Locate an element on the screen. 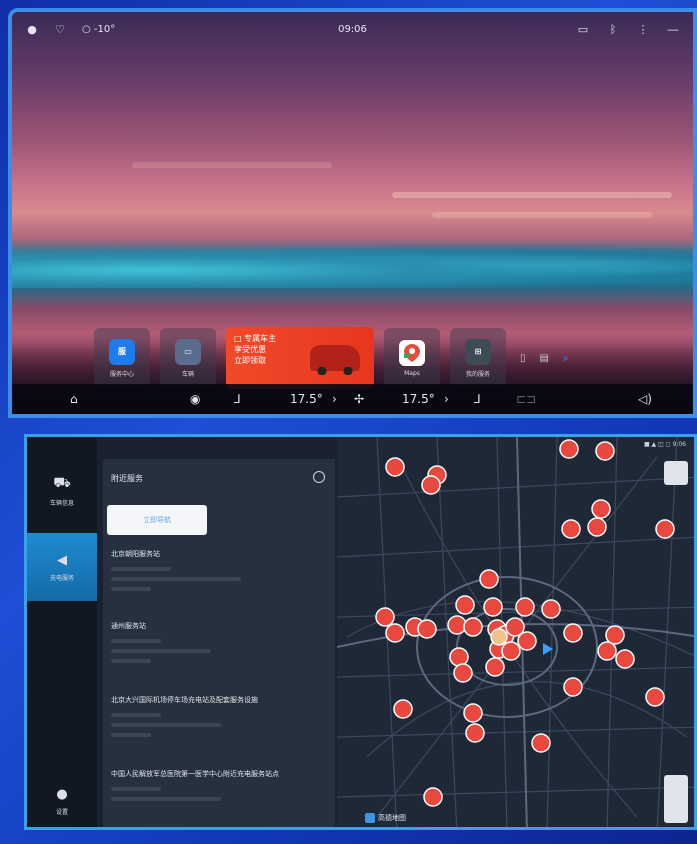 This screenshot has width=697, height=844. nav-item-charging: ◀ 充电服务 is located at coordinates (62, 567).